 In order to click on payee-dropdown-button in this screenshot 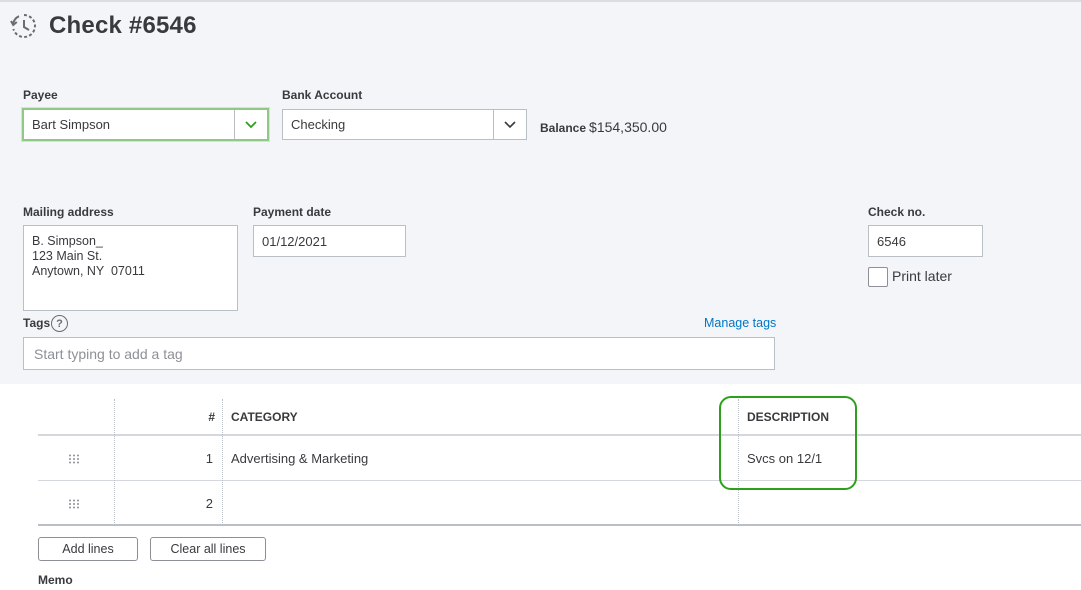, I will do `click(250, 124)`.